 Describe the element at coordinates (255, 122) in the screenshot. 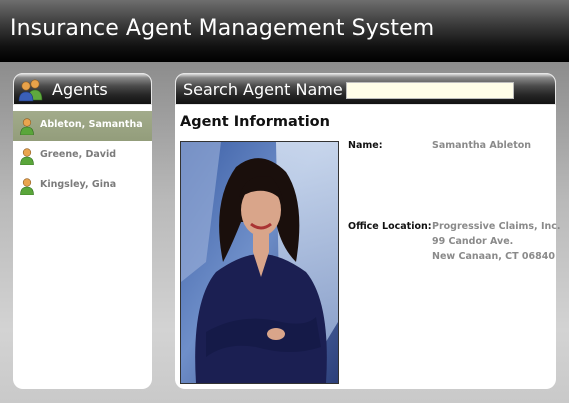

I see `agent-info-heading: Agent Information` at that location.